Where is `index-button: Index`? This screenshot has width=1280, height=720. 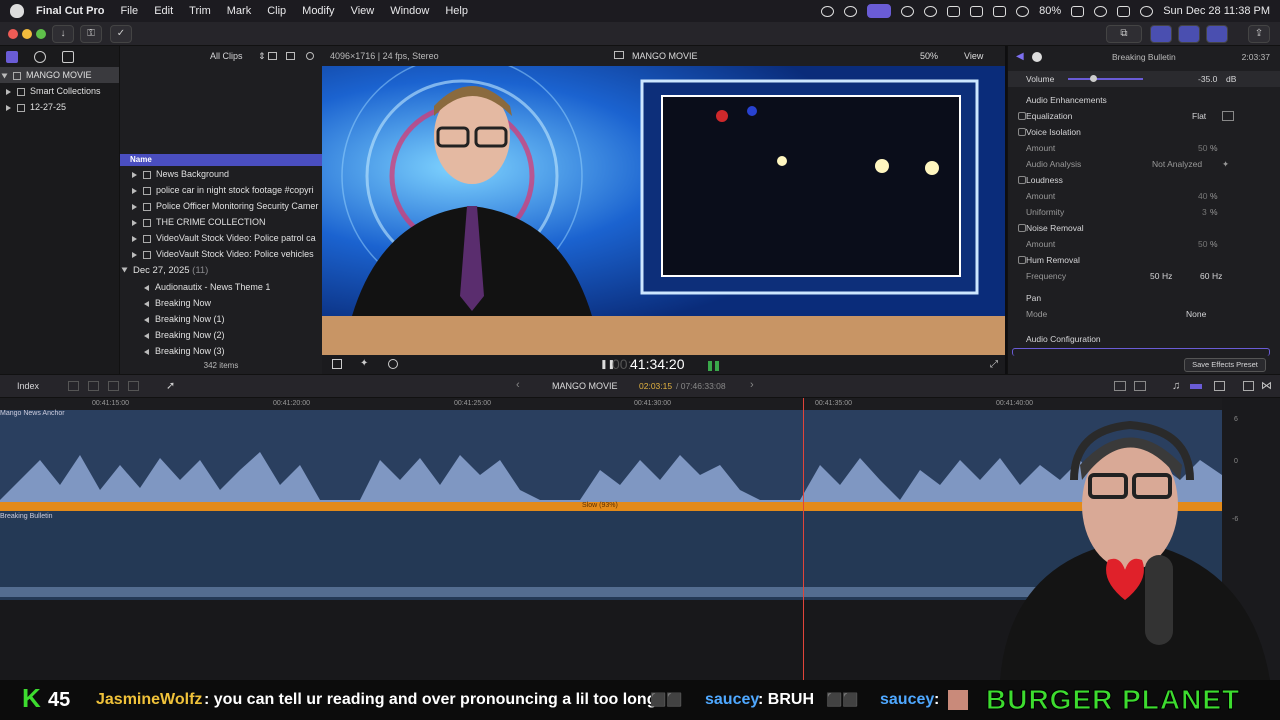 index-button: Index is located at coordinates (28, 386).